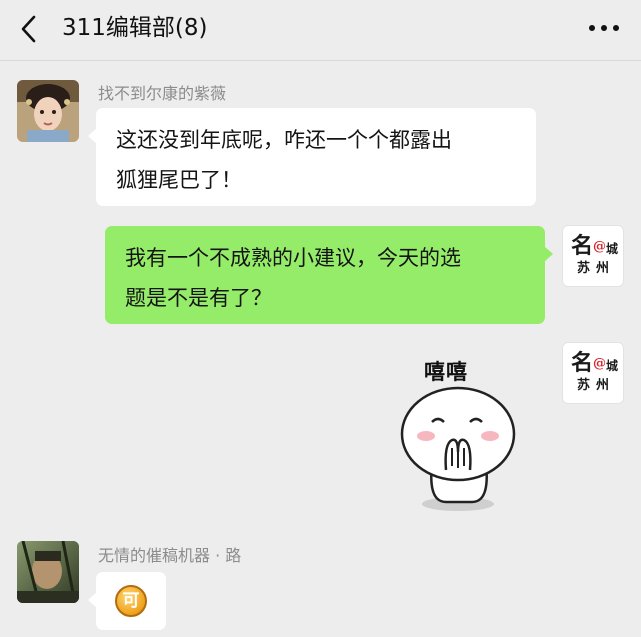  Describe the element at coordinates (604, 28) in the screenshot. I see `more-options-icon` at that location.